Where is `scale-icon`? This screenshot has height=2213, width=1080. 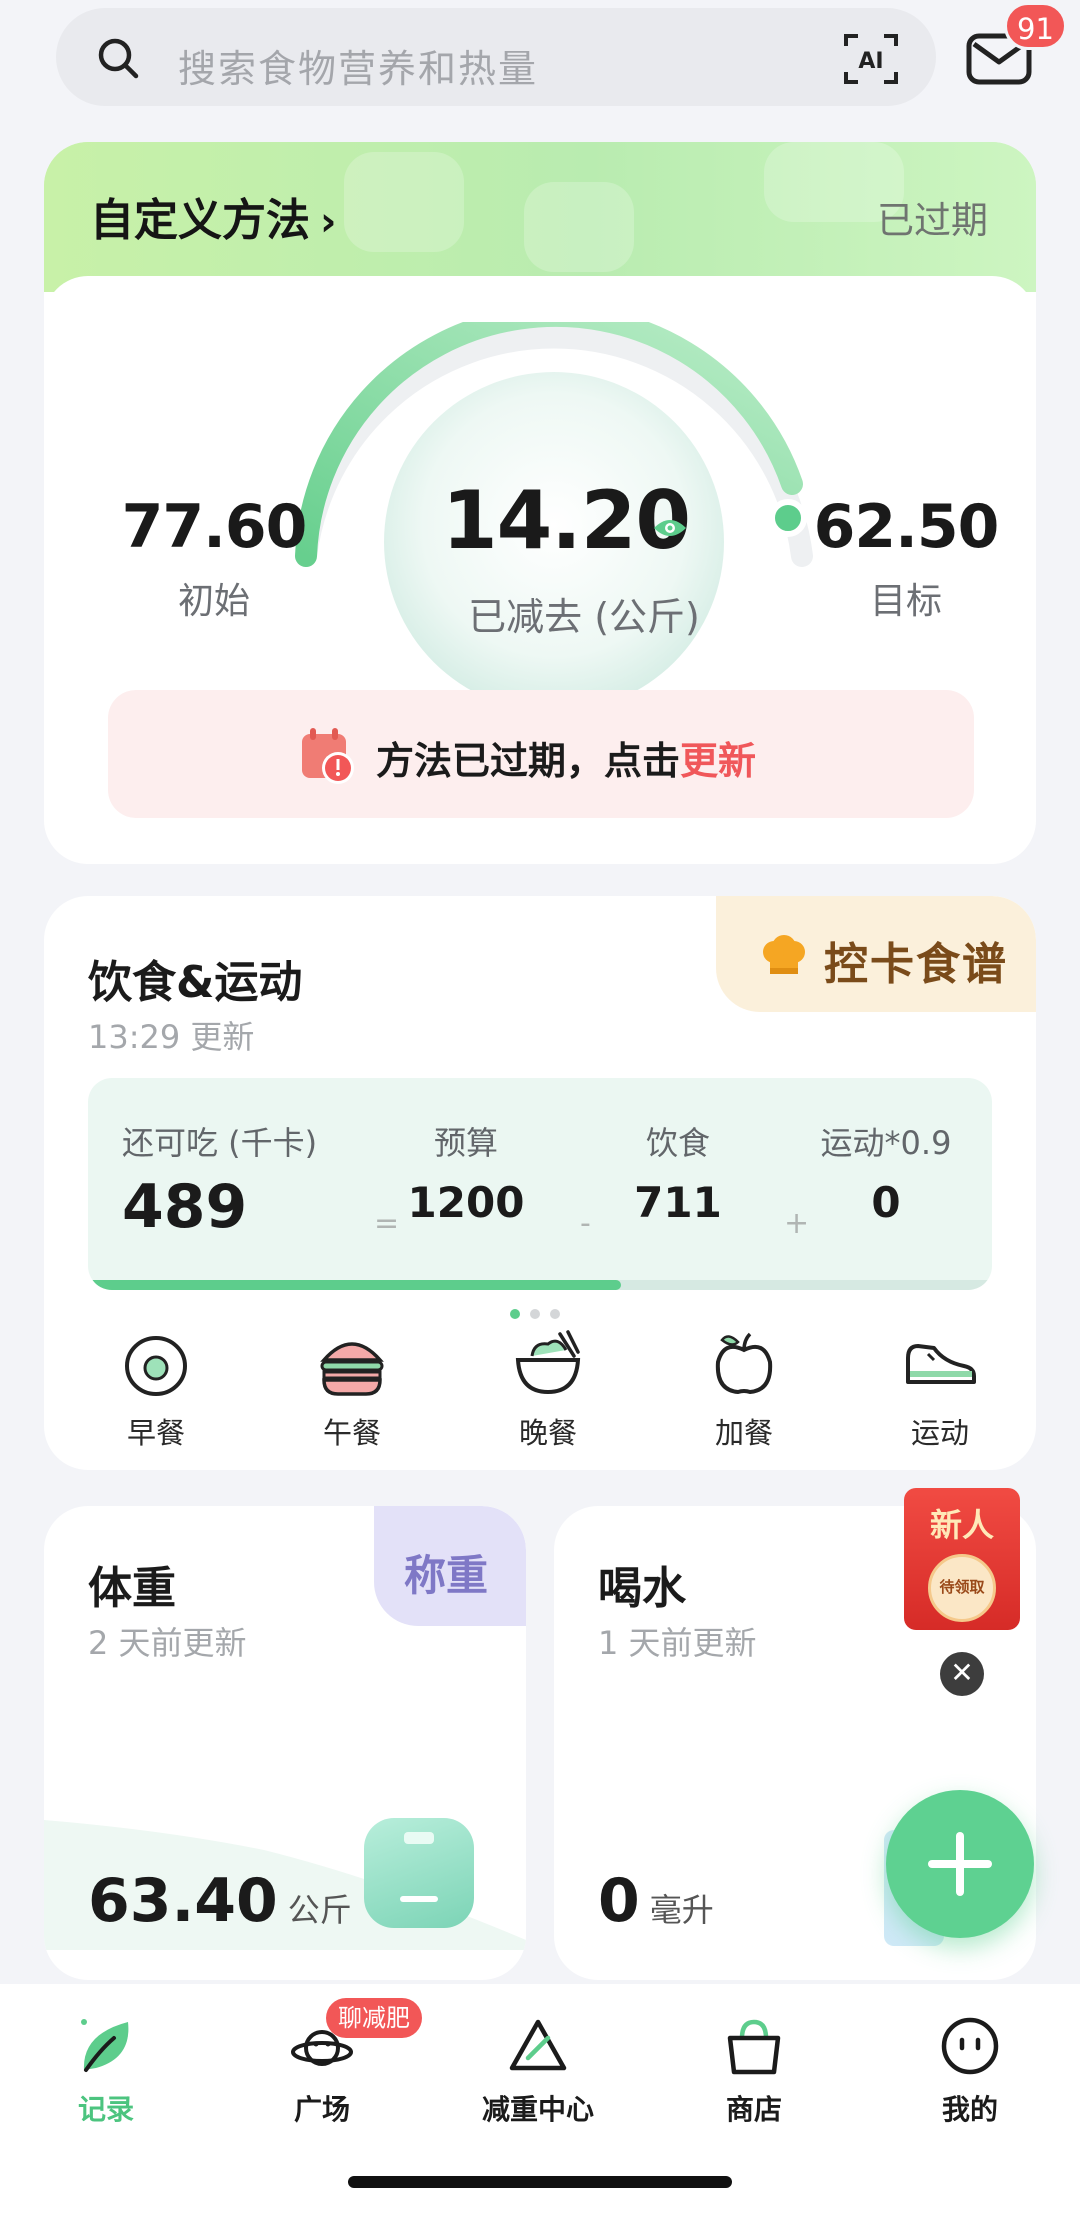
scale-icon is located at coordinates (419, 1873).